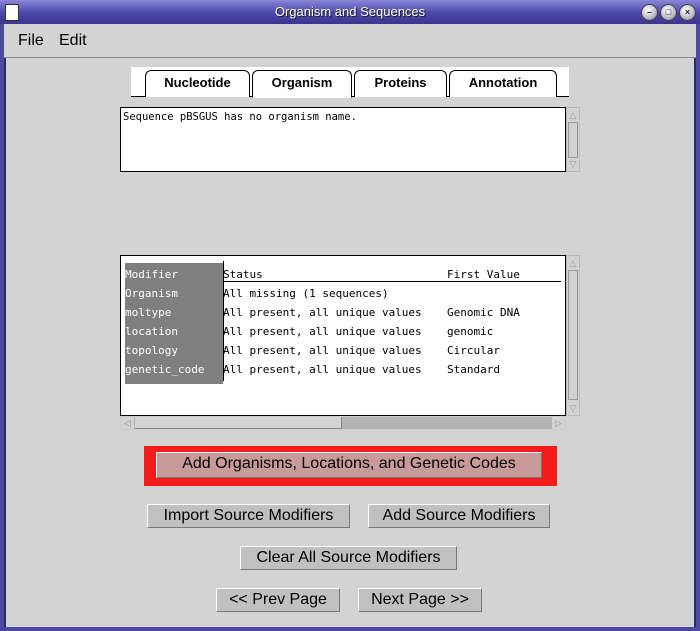 The height and width of the screenshot is (631, 700). Describe the element at coordinates (473, 350) in the screenshot. I see `row-first-value: Circular` at that location.